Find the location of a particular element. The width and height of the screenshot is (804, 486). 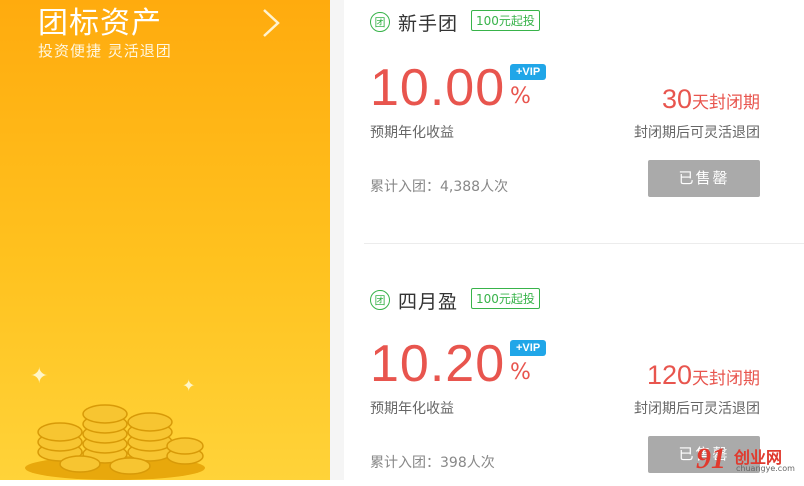

join-count: 累计入团：4,388人次 is located at coordinates (439, 187).